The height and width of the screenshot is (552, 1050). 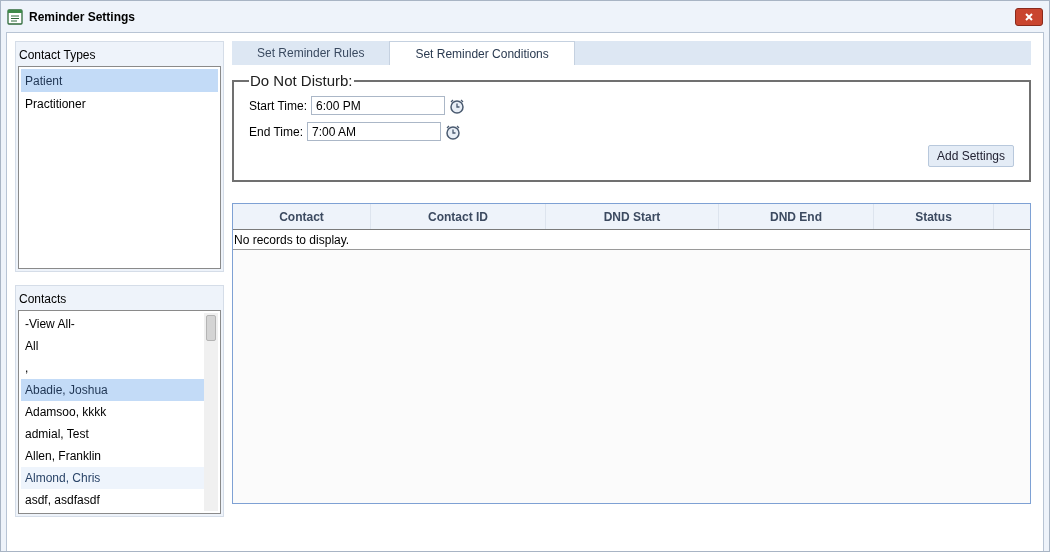 I want to click on add-settings-button: Add Settings, so click(x=970, y=155).